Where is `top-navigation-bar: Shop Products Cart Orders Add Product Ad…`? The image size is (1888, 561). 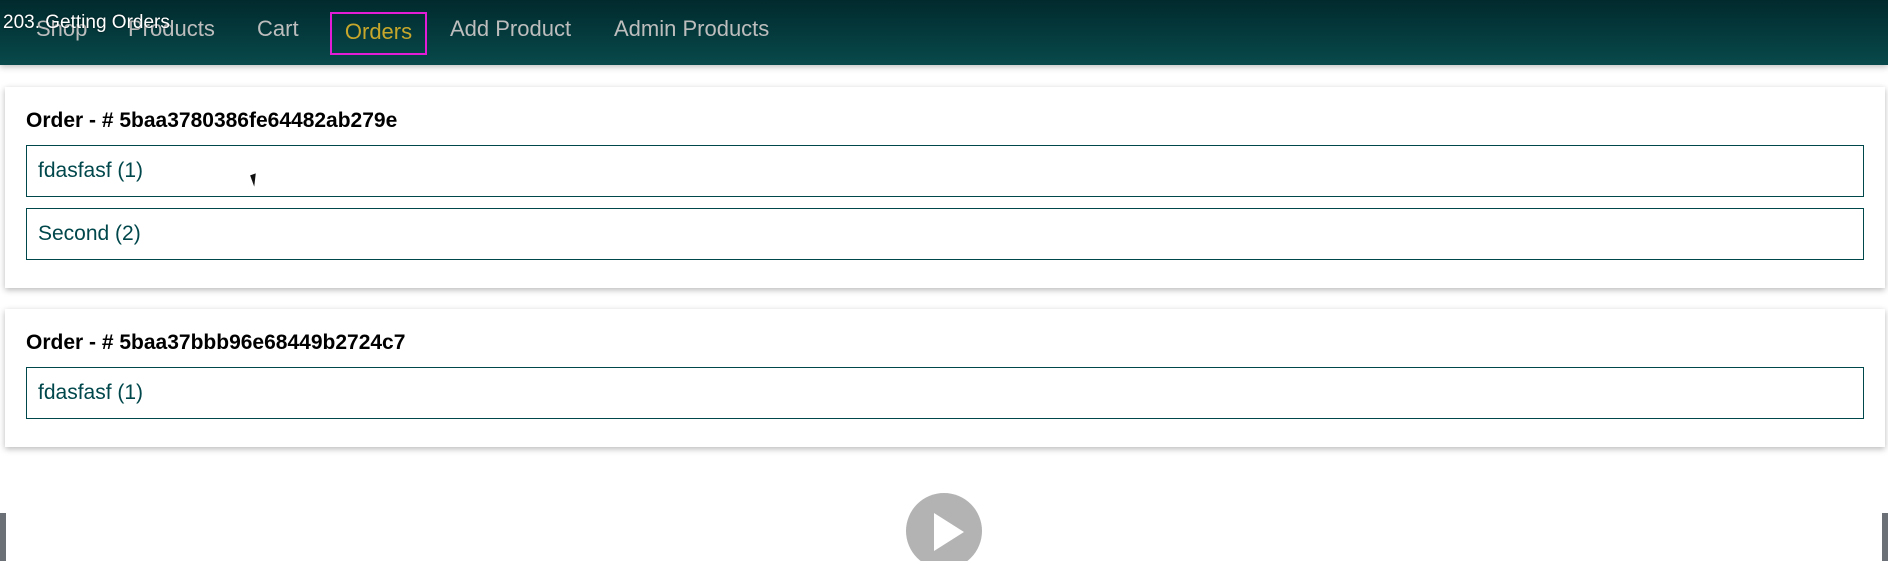 top-navigation-bar: Shop Products Cart Orders Add Product Ad… is located at coordinates (944, 32).